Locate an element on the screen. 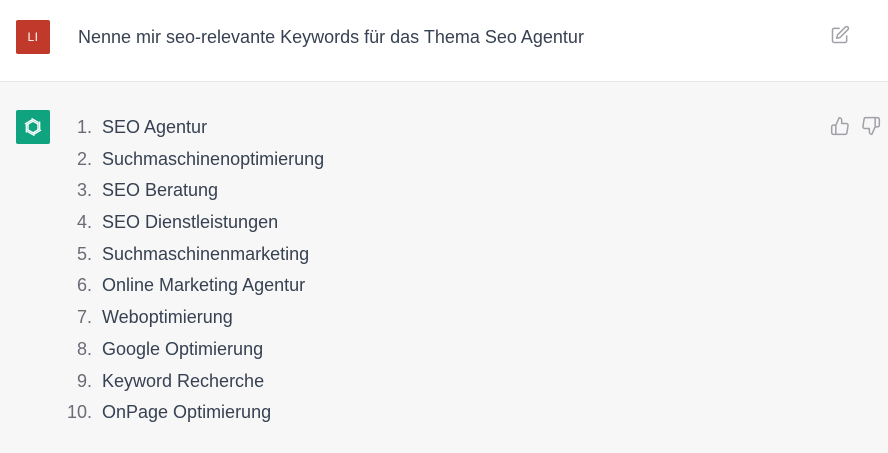 This screenshot has height=453, width=888. list-item: 9. Keyword Recherche is located at coordinates (193, 382).